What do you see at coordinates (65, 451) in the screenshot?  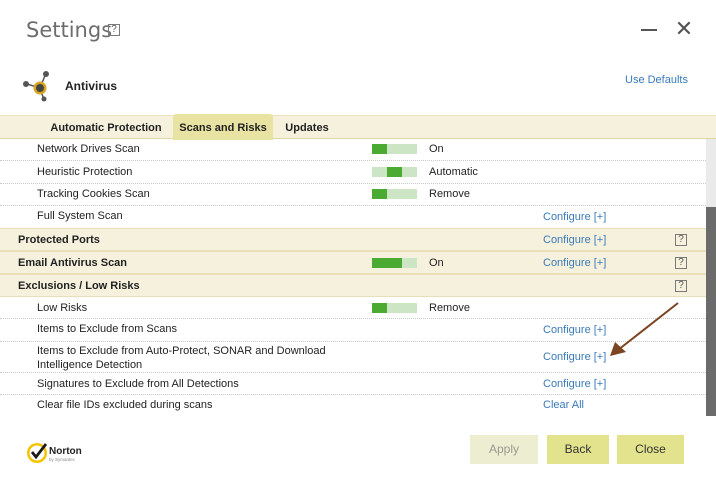 I see `norton-brand-text: Norton` at bounding box center [65, 451].